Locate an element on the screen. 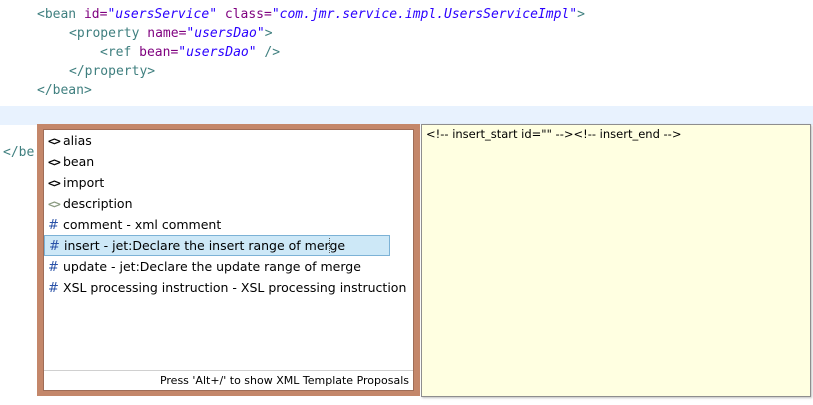 Image resolution: width=813 pixels, height=405 pixels. tag-open: <bean is located at coordinates (60, 14).